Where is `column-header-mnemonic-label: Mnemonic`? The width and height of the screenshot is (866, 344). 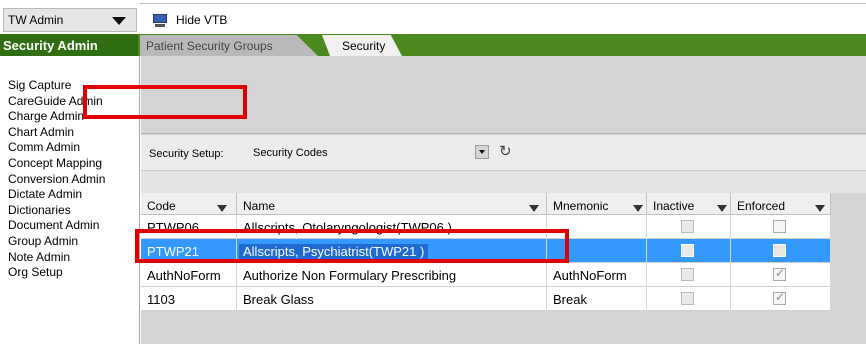
column-header-mnemonic-label: Mnemonic is located at coordinates (581, 206).